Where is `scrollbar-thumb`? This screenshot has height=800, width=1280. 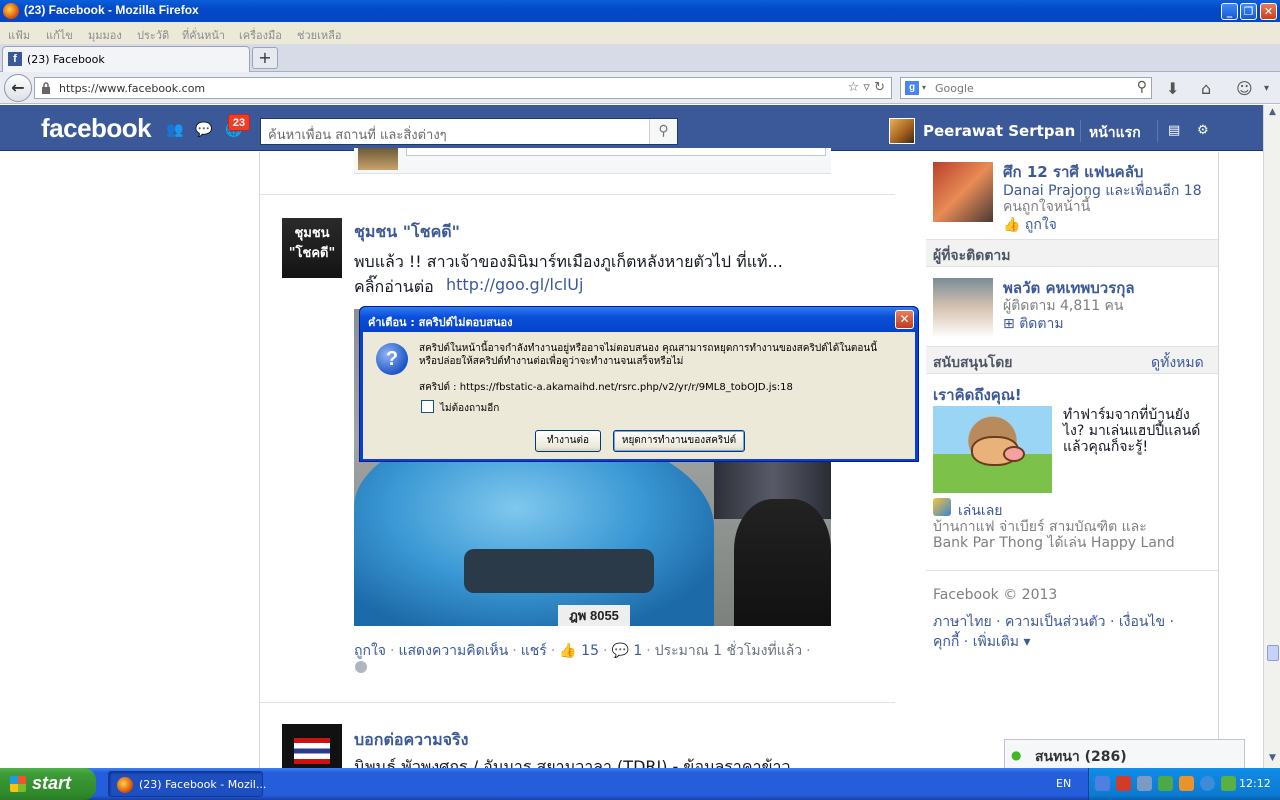
scrollbar-thumb is located at coordinates (1273, 653).